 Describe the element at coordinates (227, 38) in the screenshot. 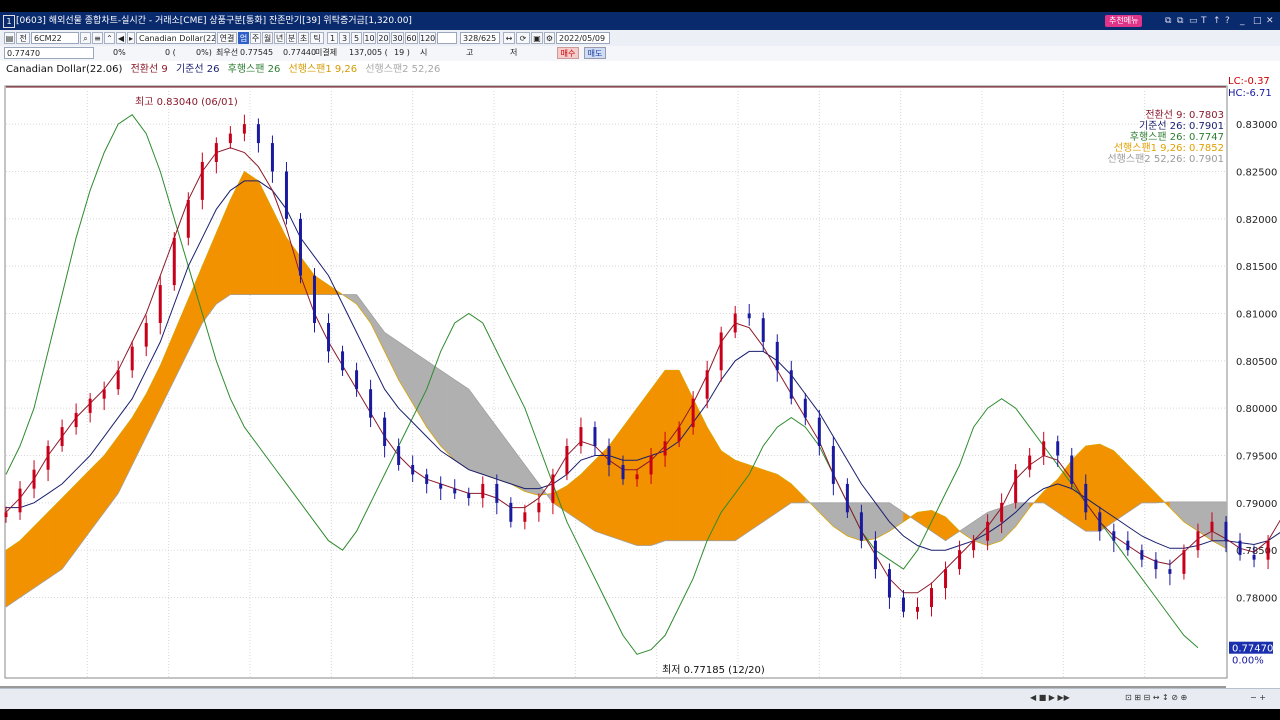

I see `linked-contract-button: 연결` at that location.